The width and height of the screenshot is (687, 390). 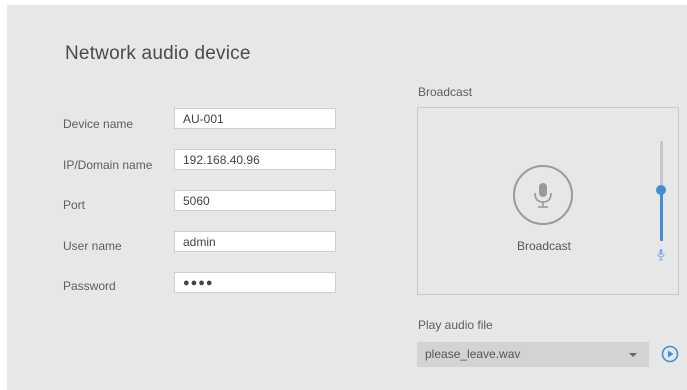 What do you see at coordinates (533, 354) in the screenshot?
I see `audio-file-select: please_leave.wav` at bounding box center [533, 354].